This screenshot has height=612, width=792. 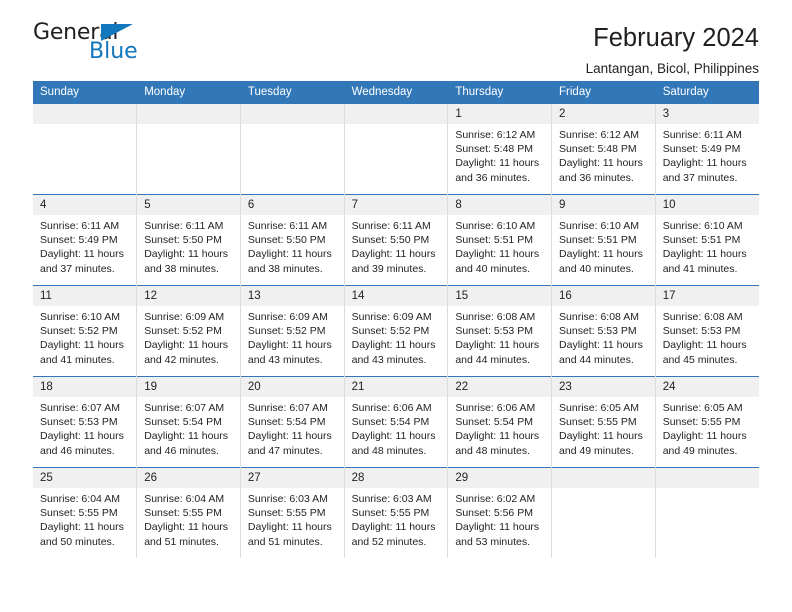 I want to click on daylight-duration-line2: and 48 minutes., so click(x=493, y=450).